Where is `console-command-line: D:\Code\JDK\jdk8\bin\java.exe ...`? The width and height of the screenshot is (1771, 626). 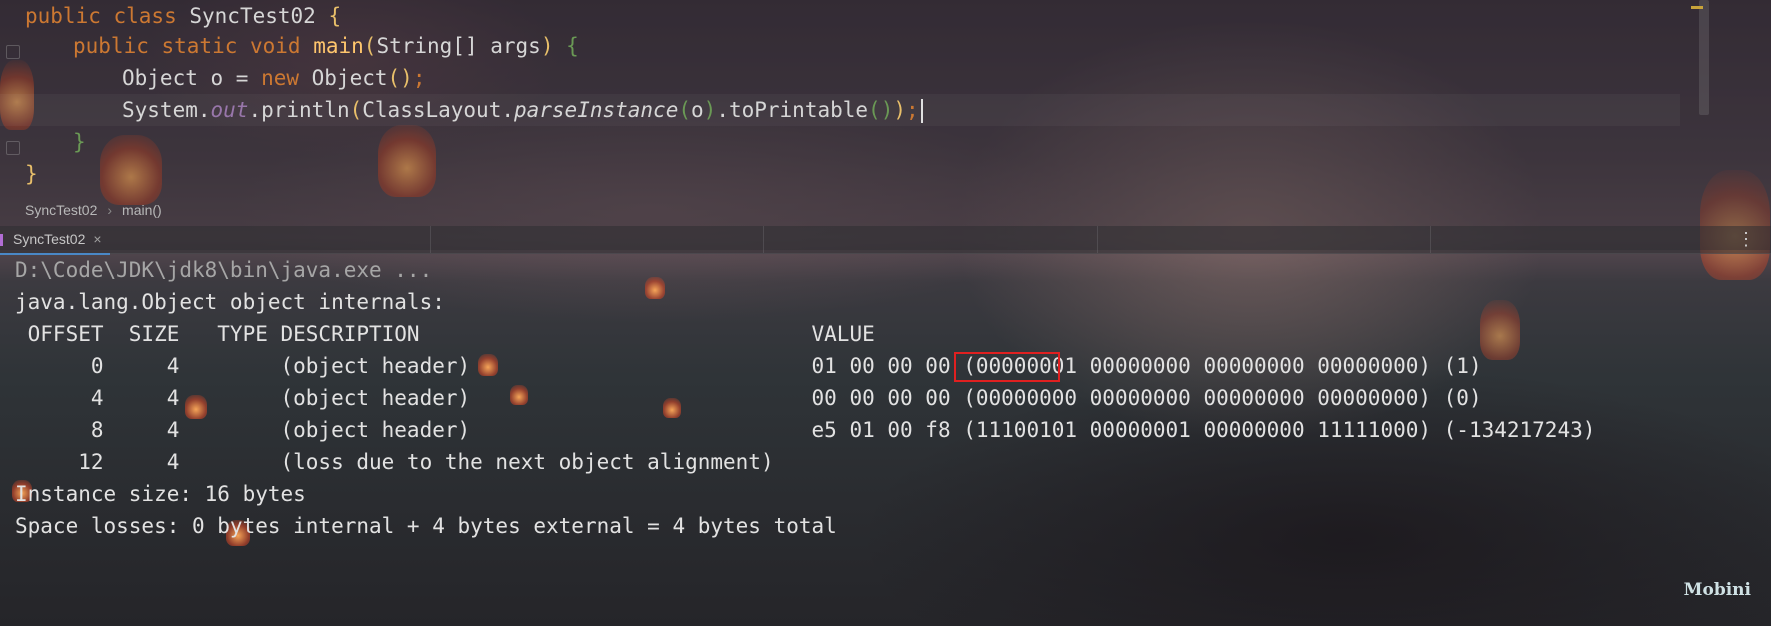
console-command-line: D:\Code\JDK\jdk8\bin\java.exe ... is located at coordinates (224, 270).